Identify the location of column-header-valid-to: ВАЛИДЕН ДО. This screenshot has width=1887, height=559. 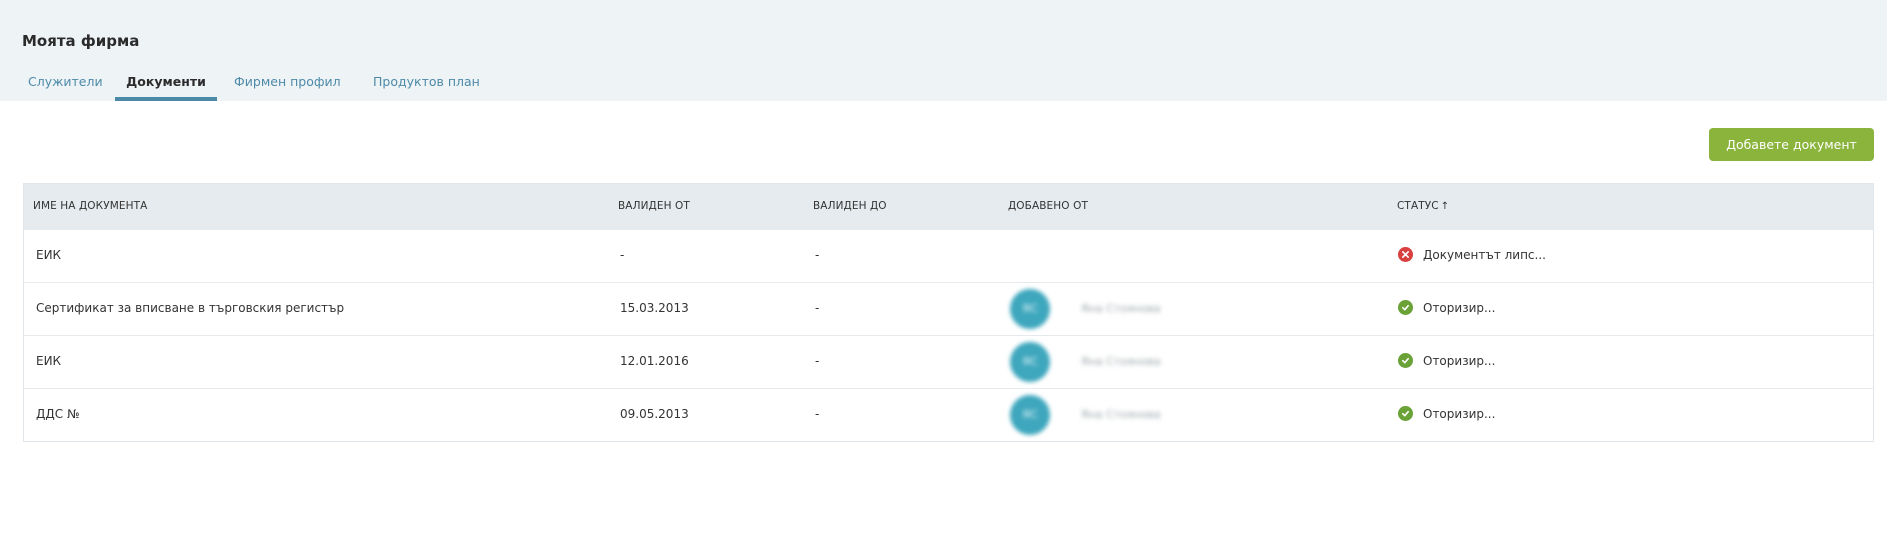
(850, 206).